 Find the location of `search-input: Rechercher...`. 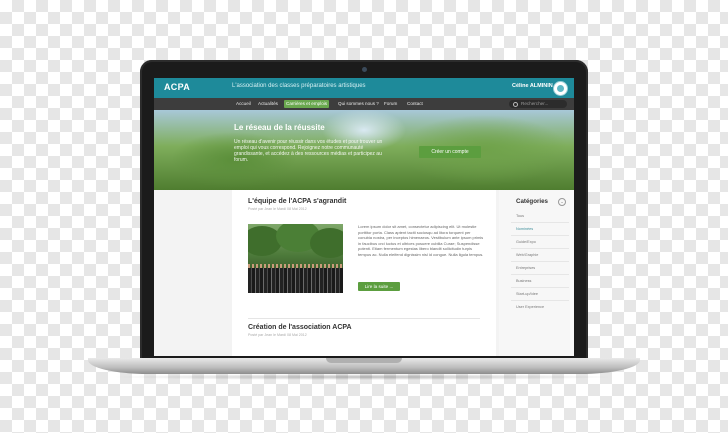

search-input: Rechercher... is located at coordinates (538, 104).